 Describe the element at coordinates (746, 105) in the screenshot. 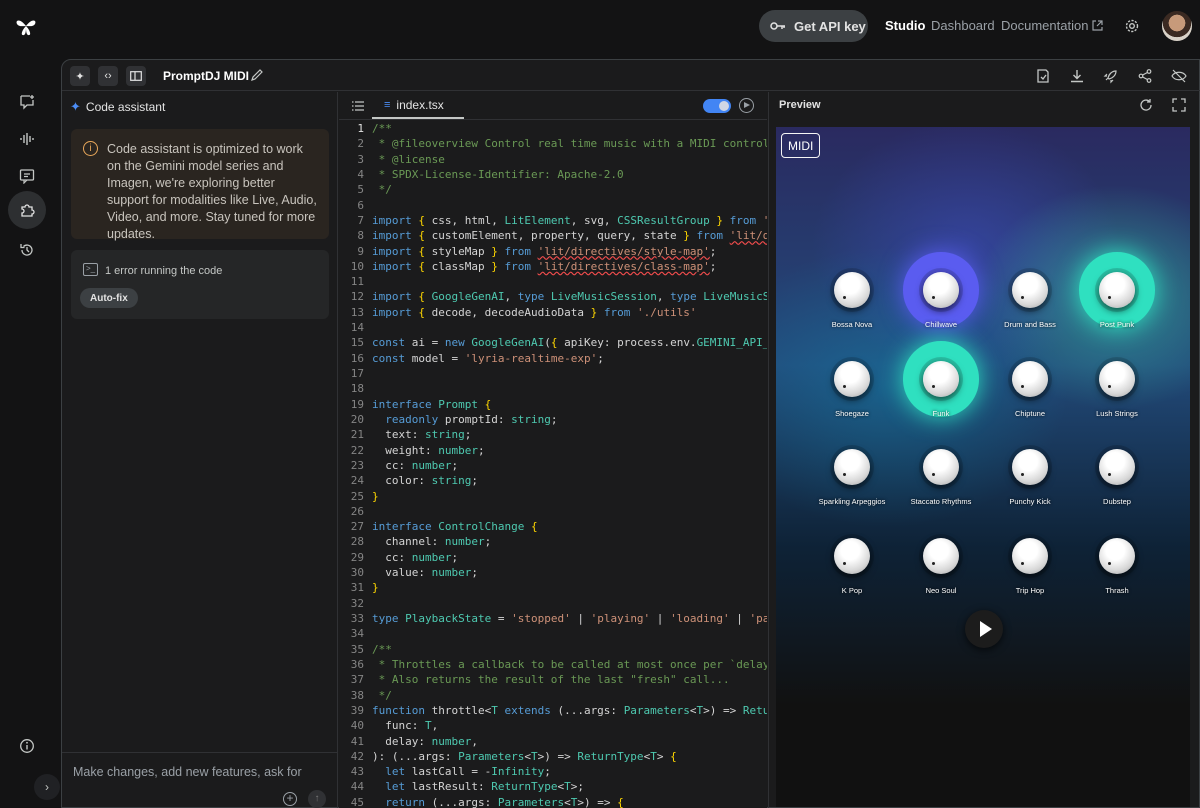

I see `run-play-icon` at that location.